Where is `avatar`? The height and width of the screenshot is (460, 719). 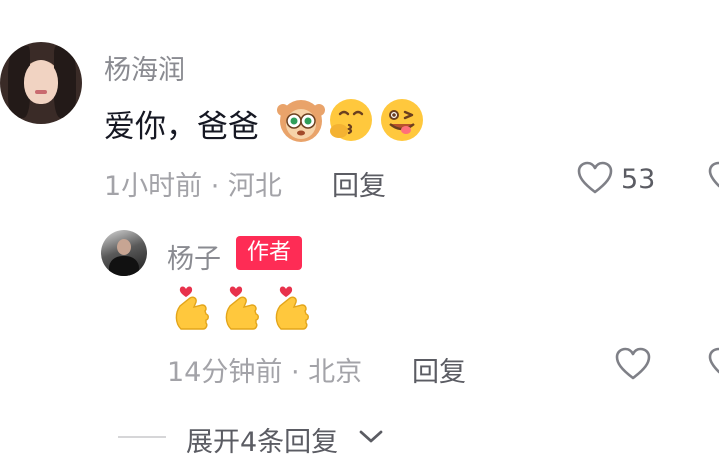 avatar is located at coordinates (41, 83).